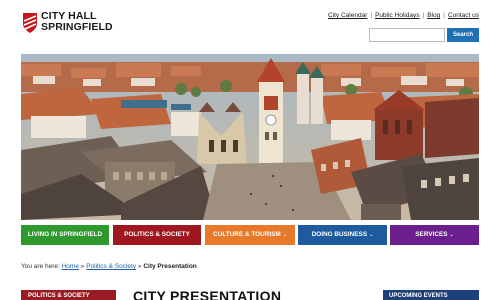 The height and width of the screenshot is (300, 500). Describe the element at coordinates (170, 266) in the screenshot. I see `breadcrumb-current: City Presentation` at that location.